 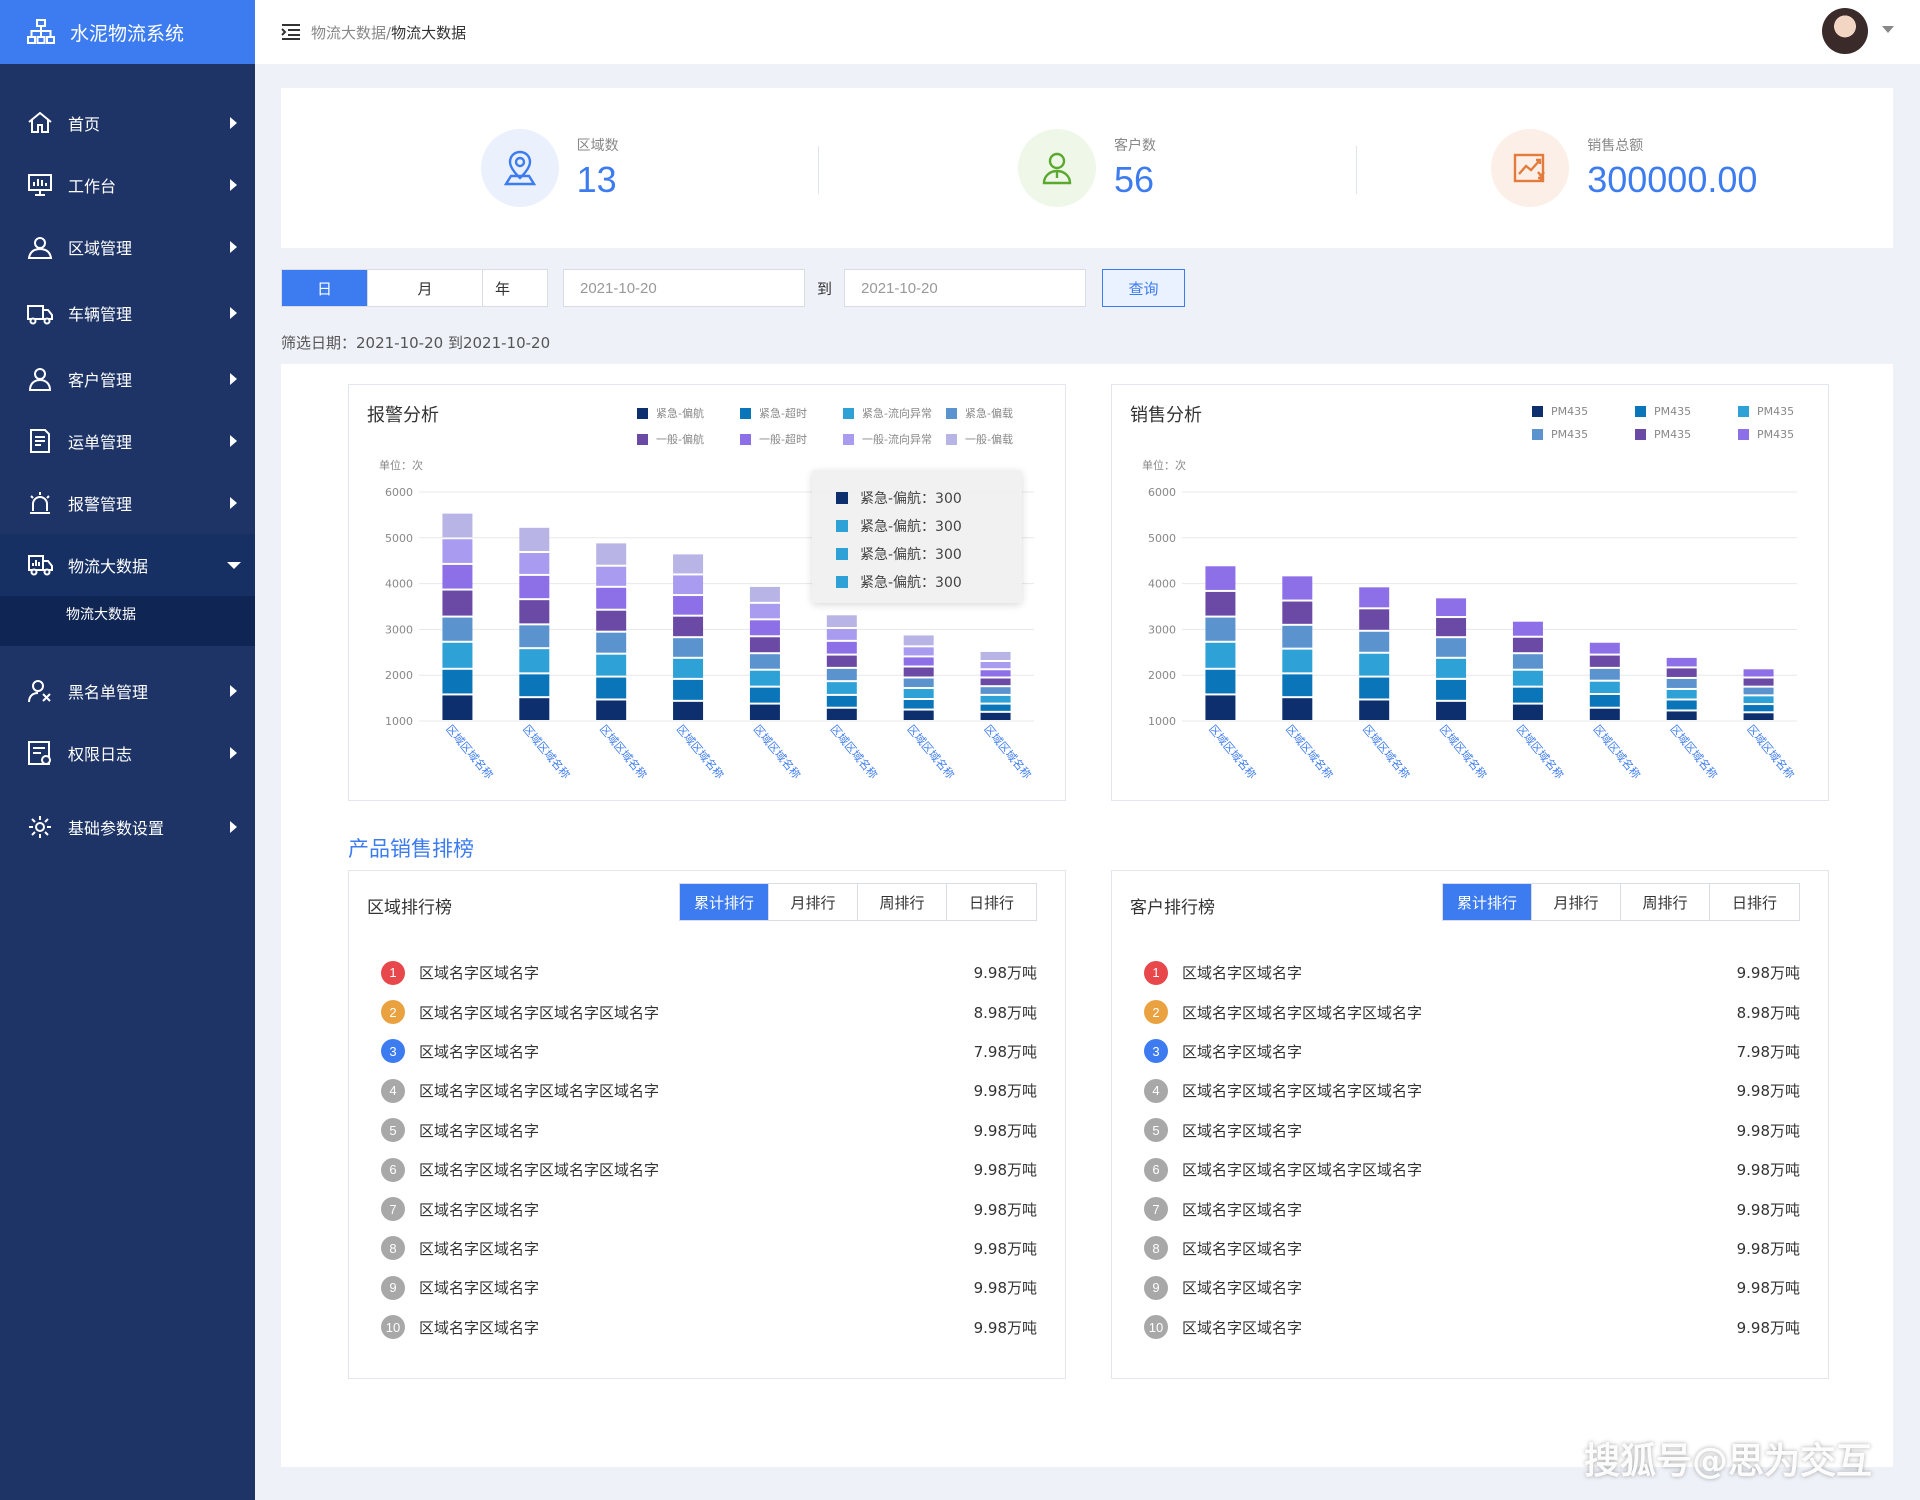 What do you see at coordinates (813, 902) in the screenshot?
I see `tab-monthly: 月排行` at bounding box center [813, 902].